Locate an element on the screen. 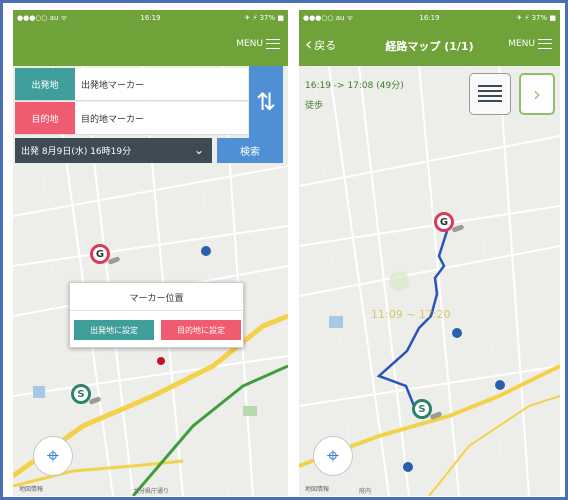 The image size is (568, 500). search-button: 検索 is located at coordinates (250, 150).